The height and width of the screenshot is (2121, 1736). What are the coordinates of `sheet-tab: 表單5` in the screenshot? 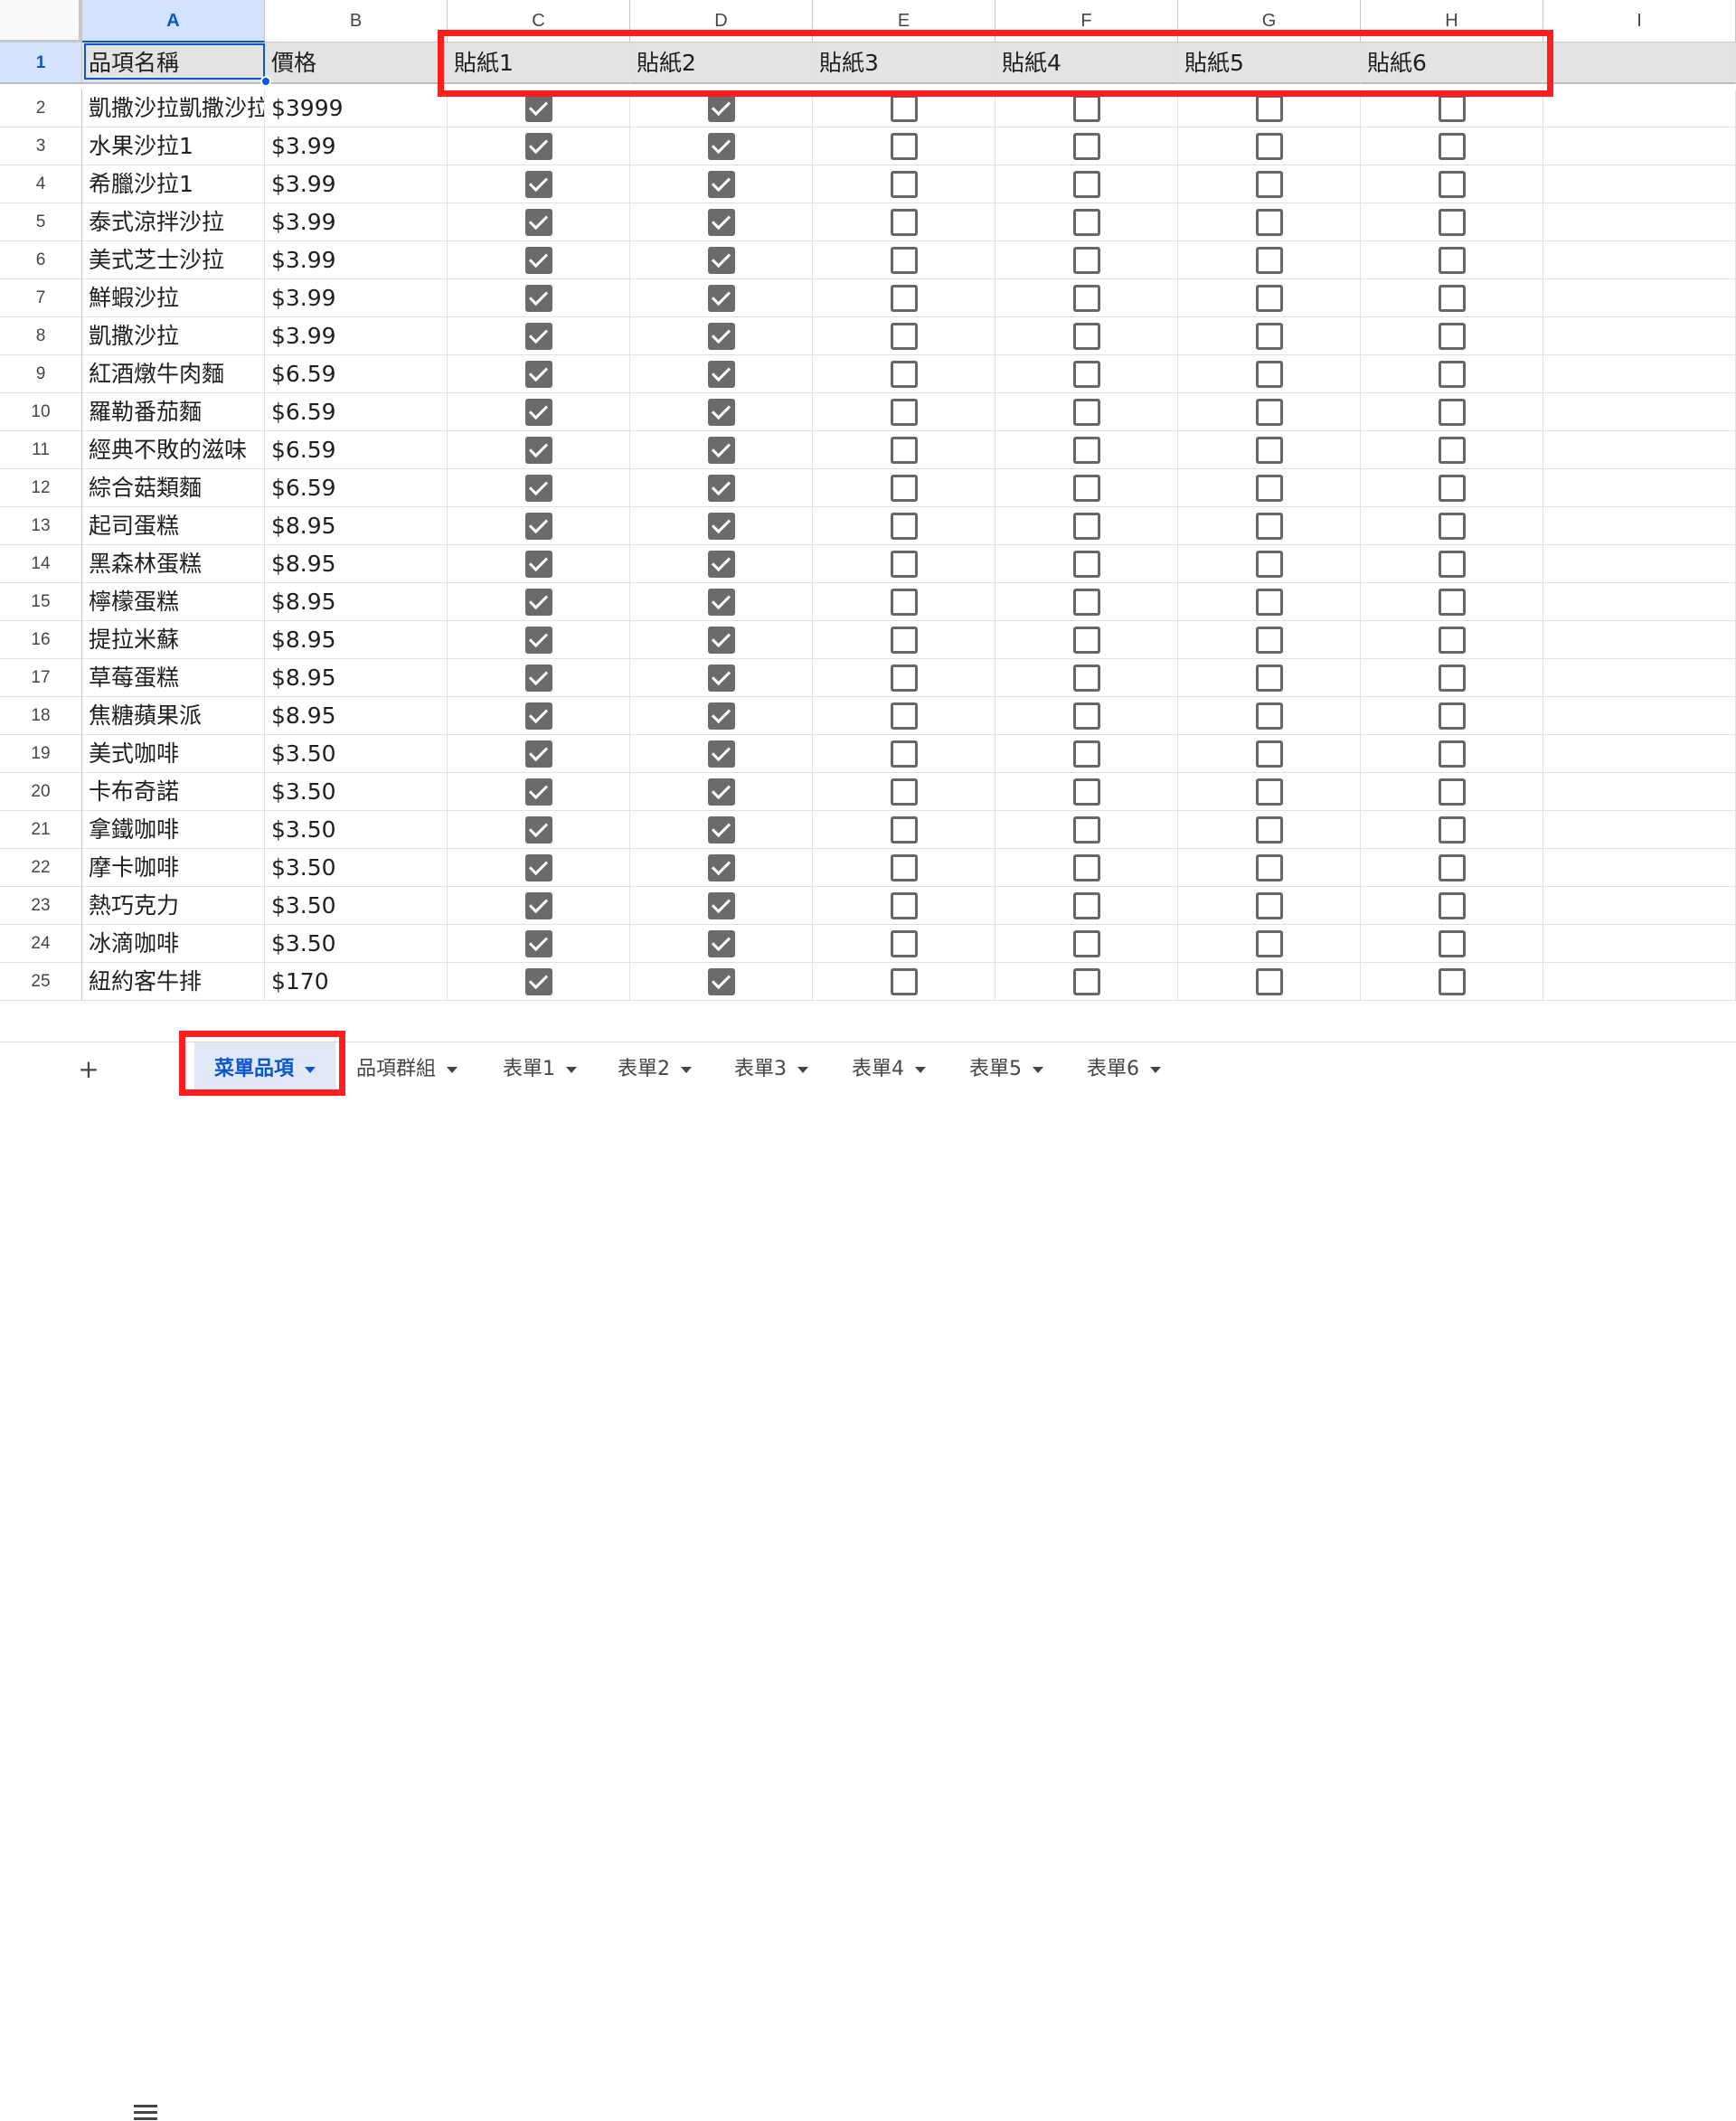 It's located at (1006, 1069).